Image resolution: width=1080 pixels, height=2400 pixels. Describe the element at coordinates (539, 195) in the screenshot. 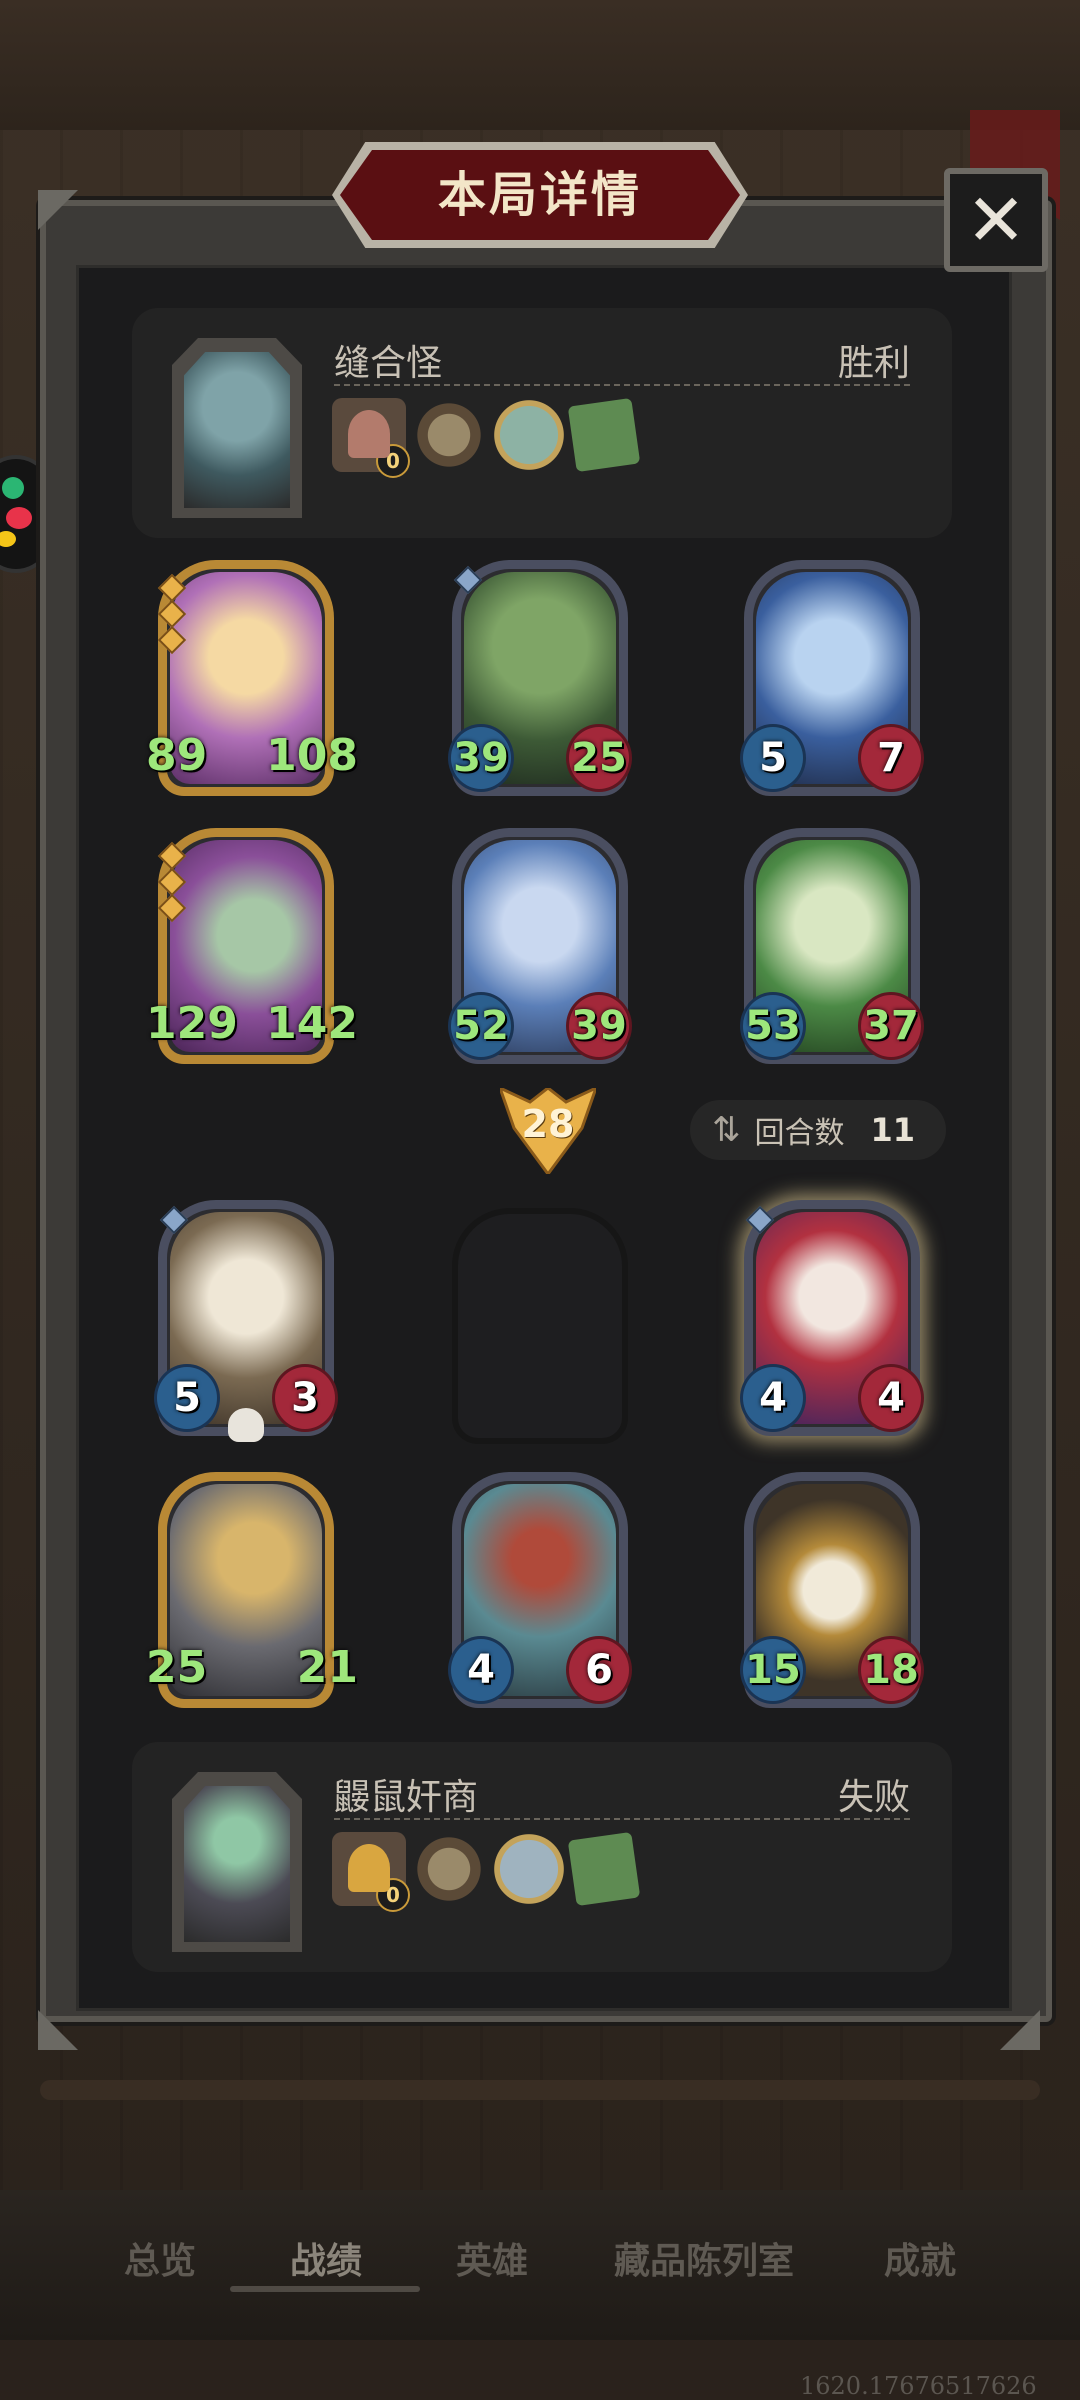

I see `dialog-title: 本局详情` at that location.